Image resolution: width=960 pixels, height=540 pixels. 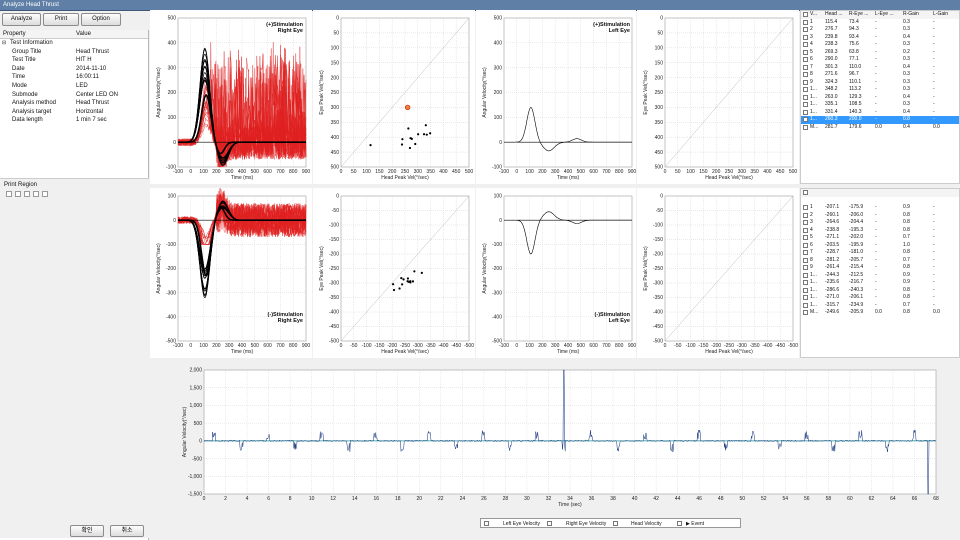 What do you see at coordinates (74, 60) in the screenshot?
I see `property-row: Test Title HIT H` at bounding box center [74, 60].